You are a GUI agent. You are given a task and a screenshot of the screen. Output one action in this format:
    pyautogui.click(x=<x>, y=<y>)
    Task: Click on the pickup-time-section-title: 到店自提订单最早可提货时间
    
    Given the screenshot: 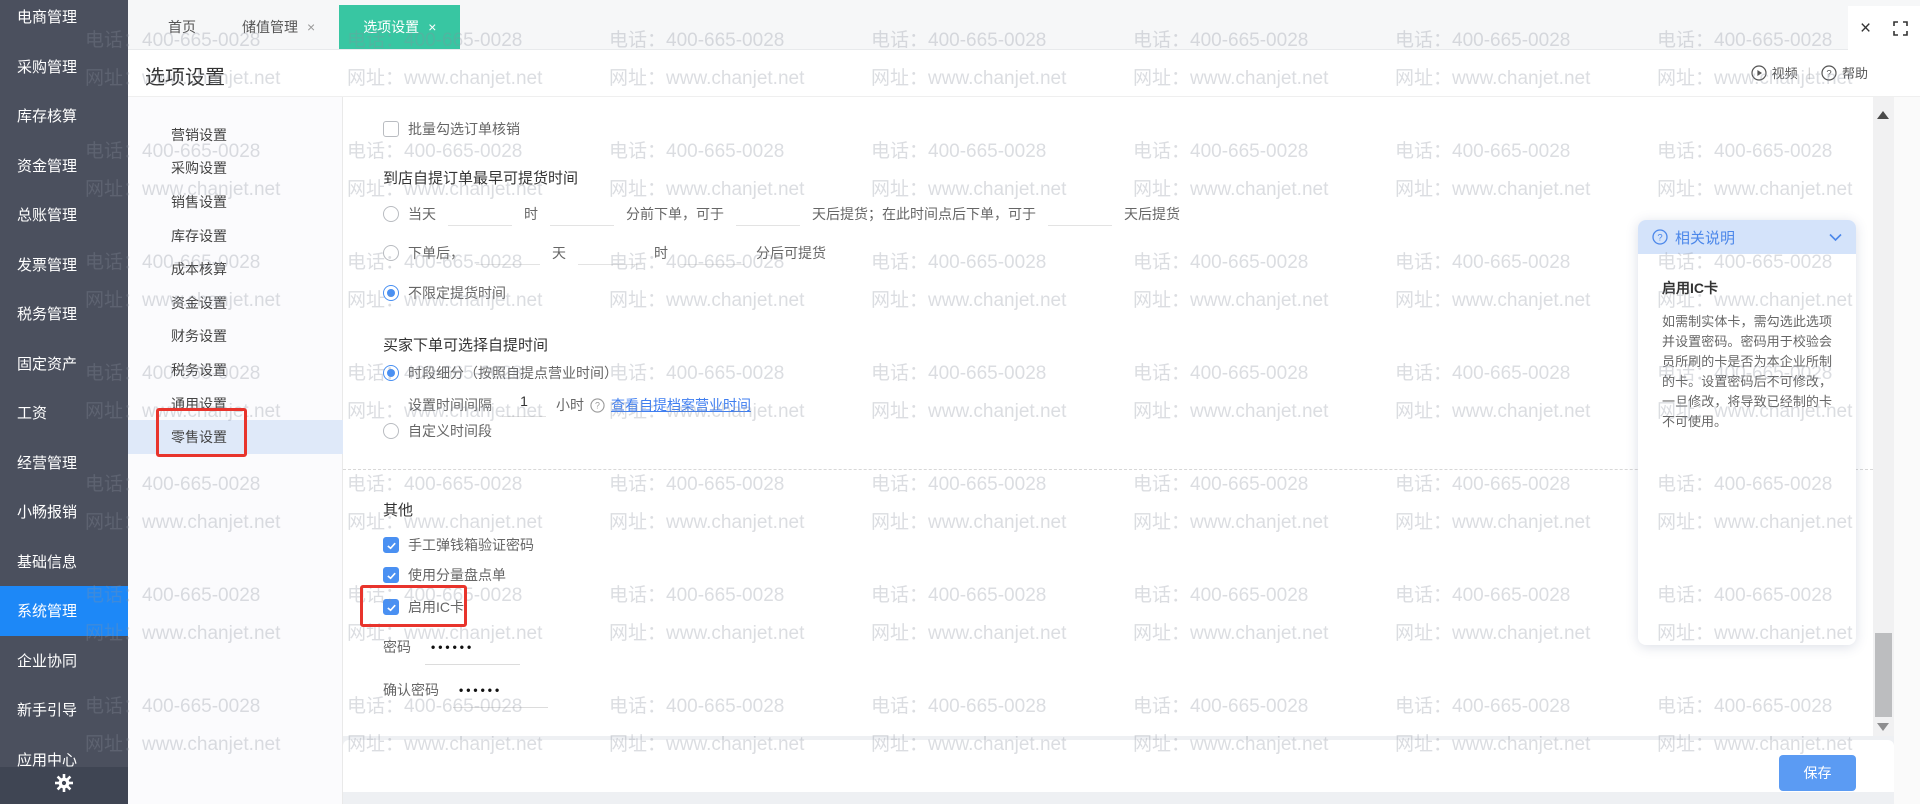 What is the action you would take?
    pyautogui.click(x=481, y=178)
    